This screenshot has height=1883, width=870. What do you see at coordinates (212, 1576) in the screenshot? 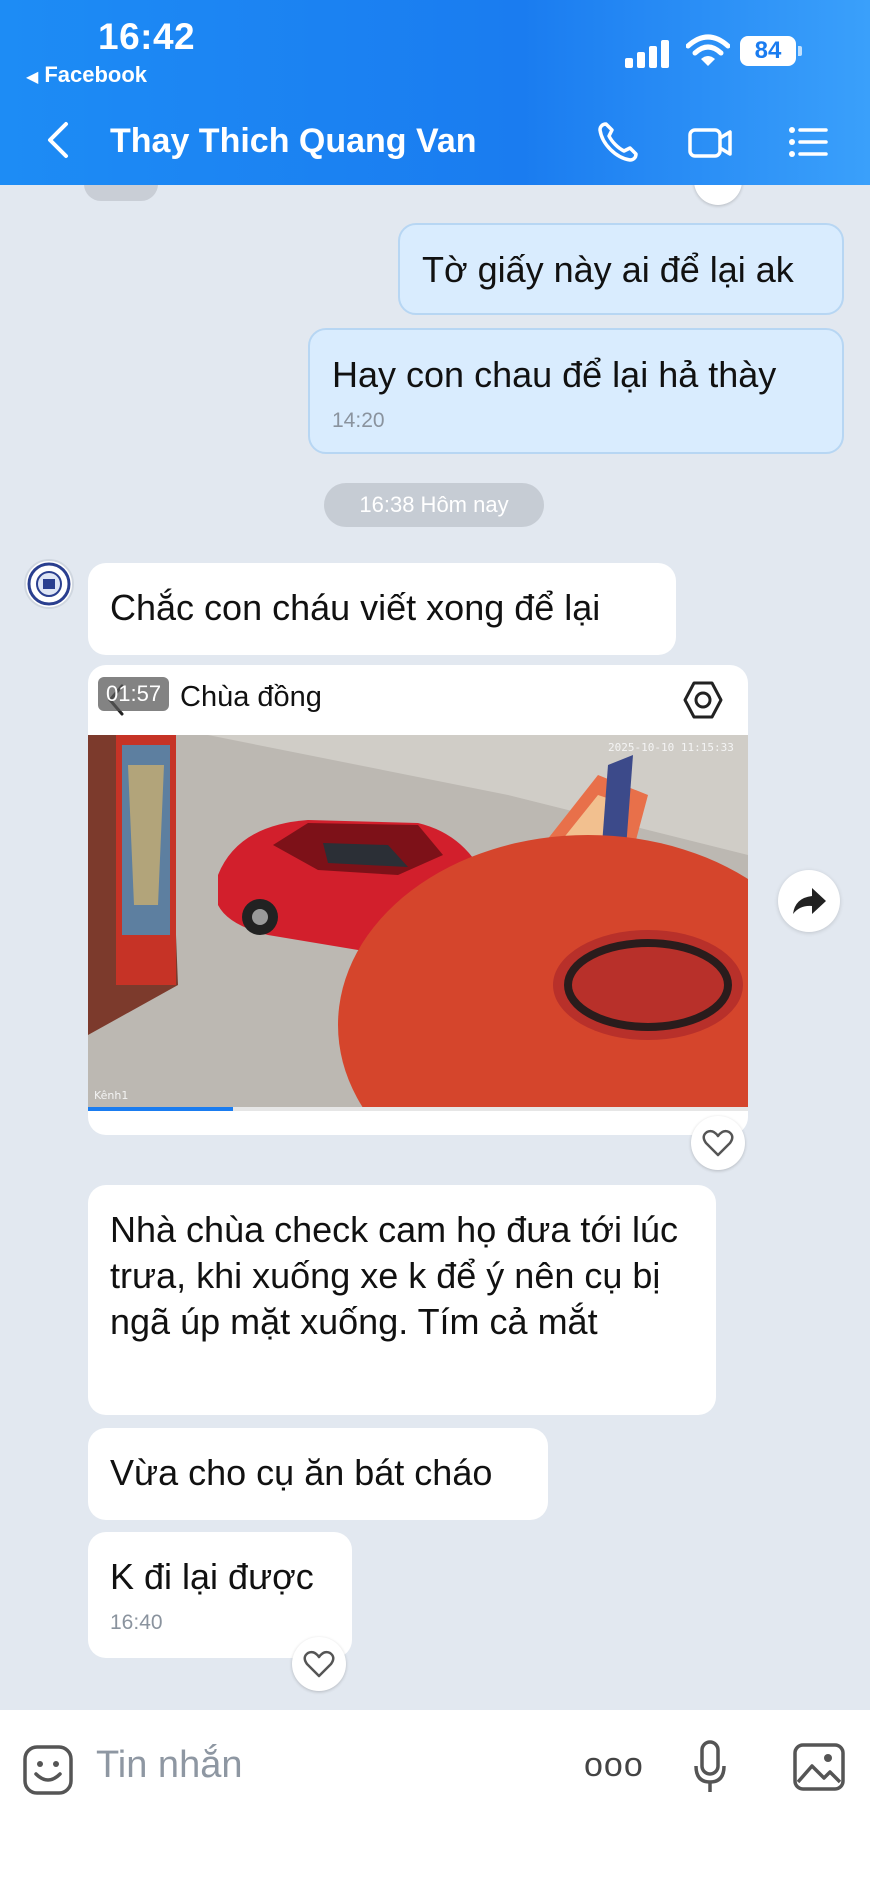
I see `message-text: K đi lại được` at bounding box center [212, 1576].